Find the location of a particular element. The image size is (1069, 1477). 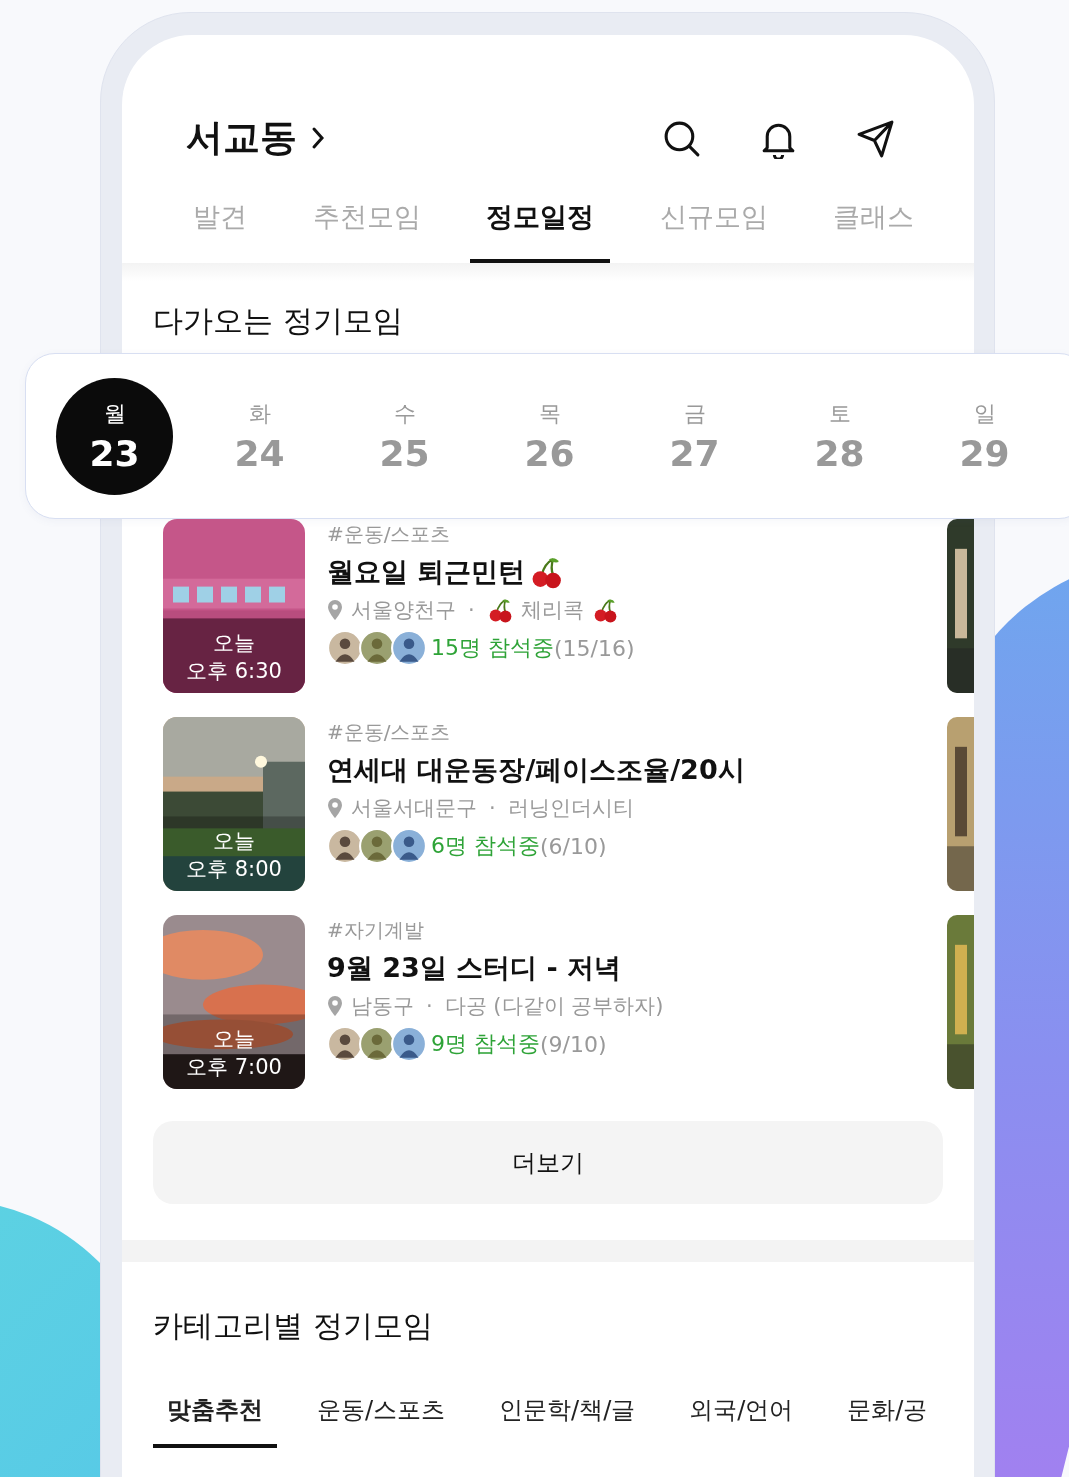

region-text: 서울양천구 is located at coordinates (403, 610).